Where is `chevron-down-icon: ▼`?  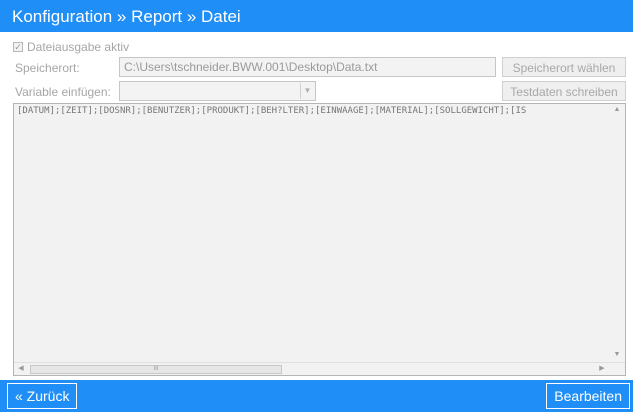 chevron-down-icon: ▼ is located at coordinates (307, 91).